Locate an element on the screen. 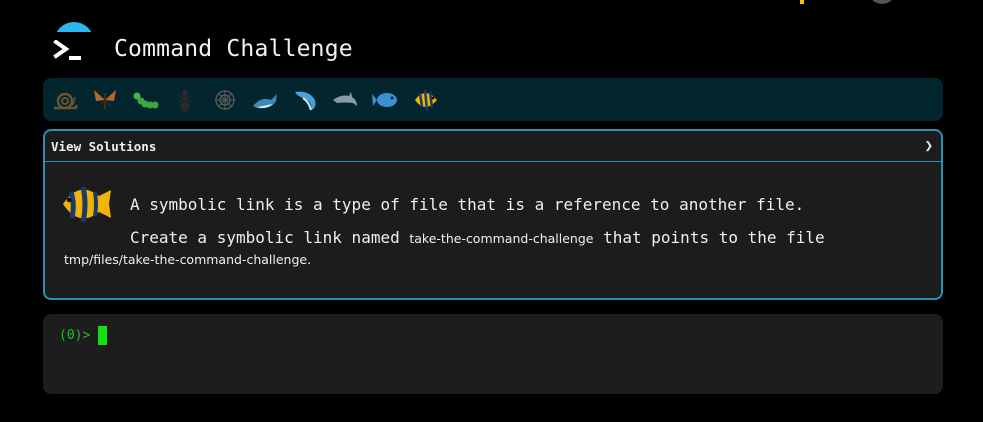 Image resolution: width=983 pixels, height=422 pixels. terminal-cursor is located at coordinates (103, 335).